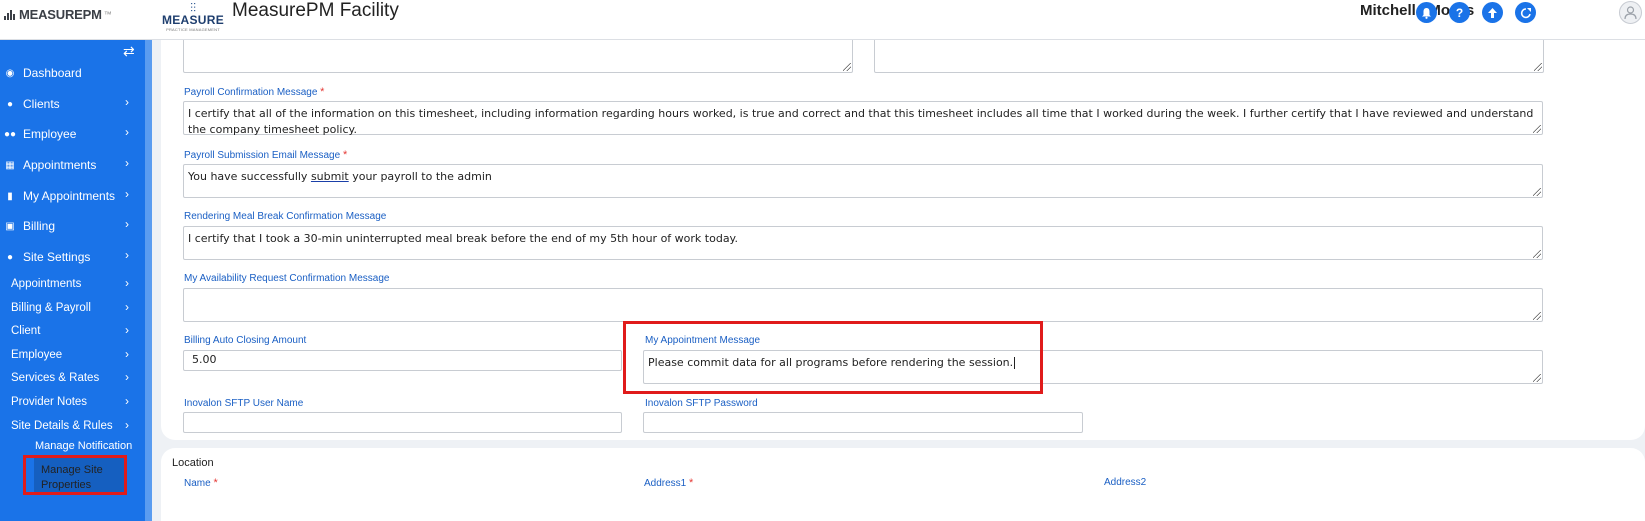 This screenshot has width=1645, height=521. Describe the element at coordinates (26, 331) in the screenshot. I see `sidebar-subitem-label: Client` at that location.